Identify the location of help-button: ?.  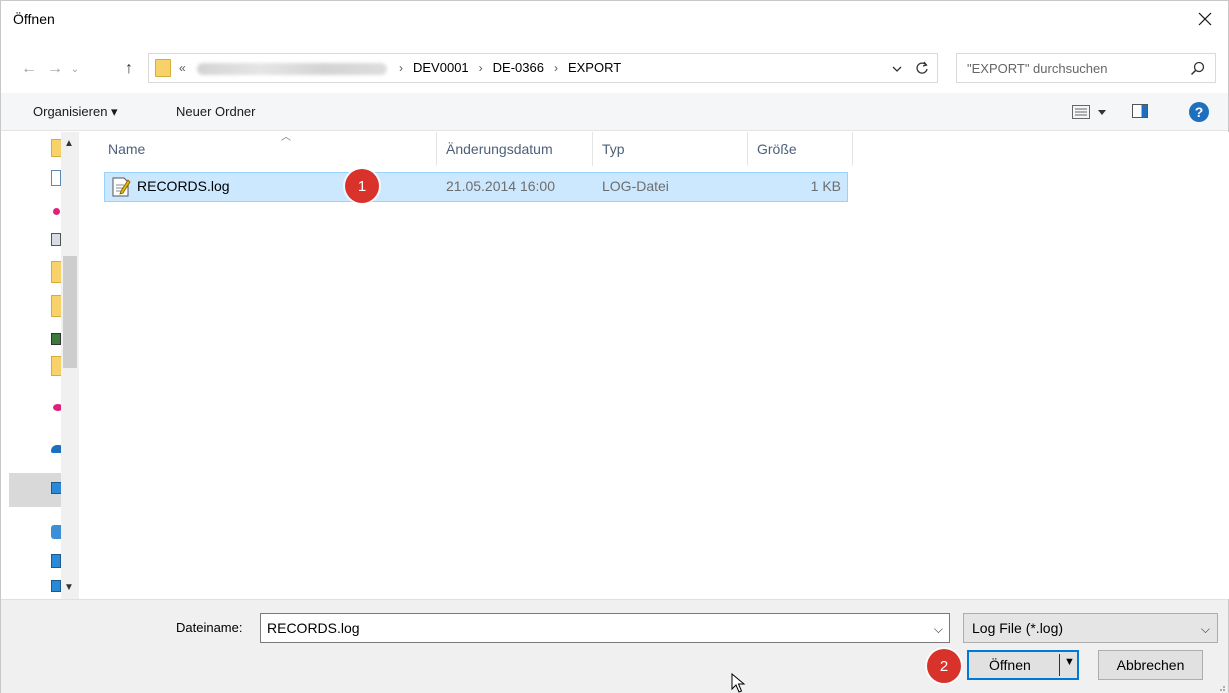
(1199, 112).